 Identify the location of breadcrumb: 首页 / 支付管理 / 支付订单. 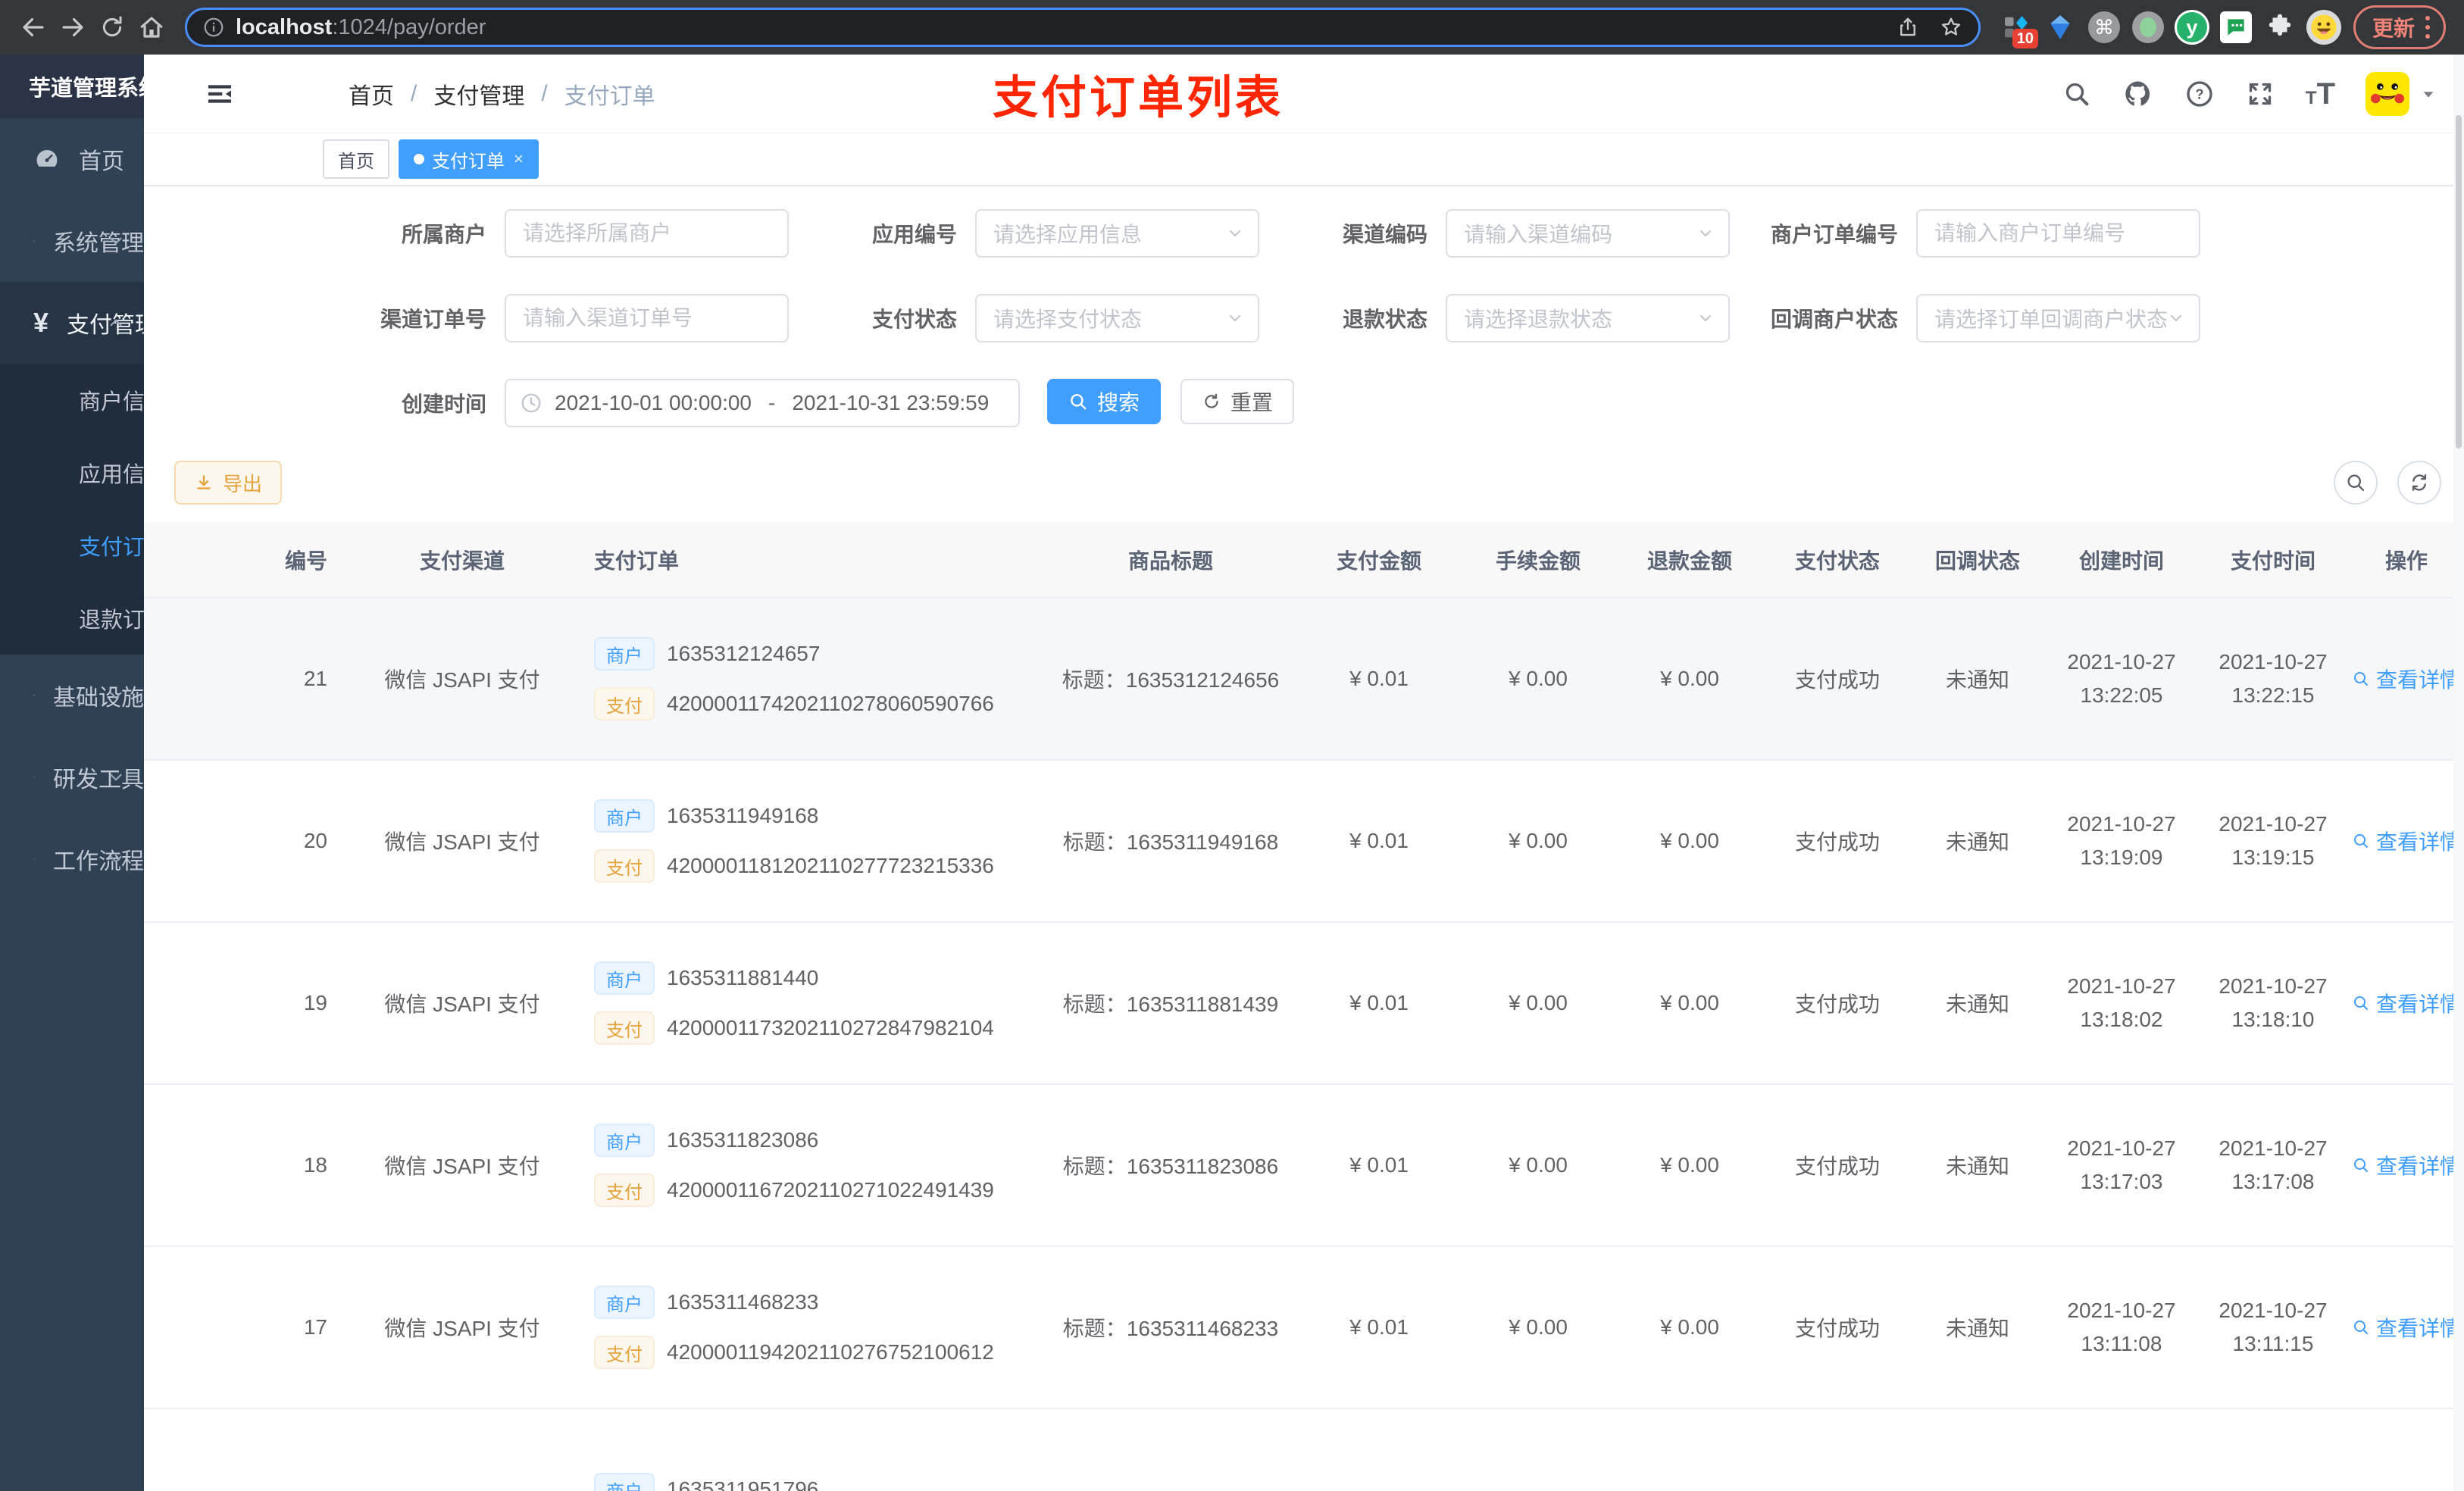
(502, 94).